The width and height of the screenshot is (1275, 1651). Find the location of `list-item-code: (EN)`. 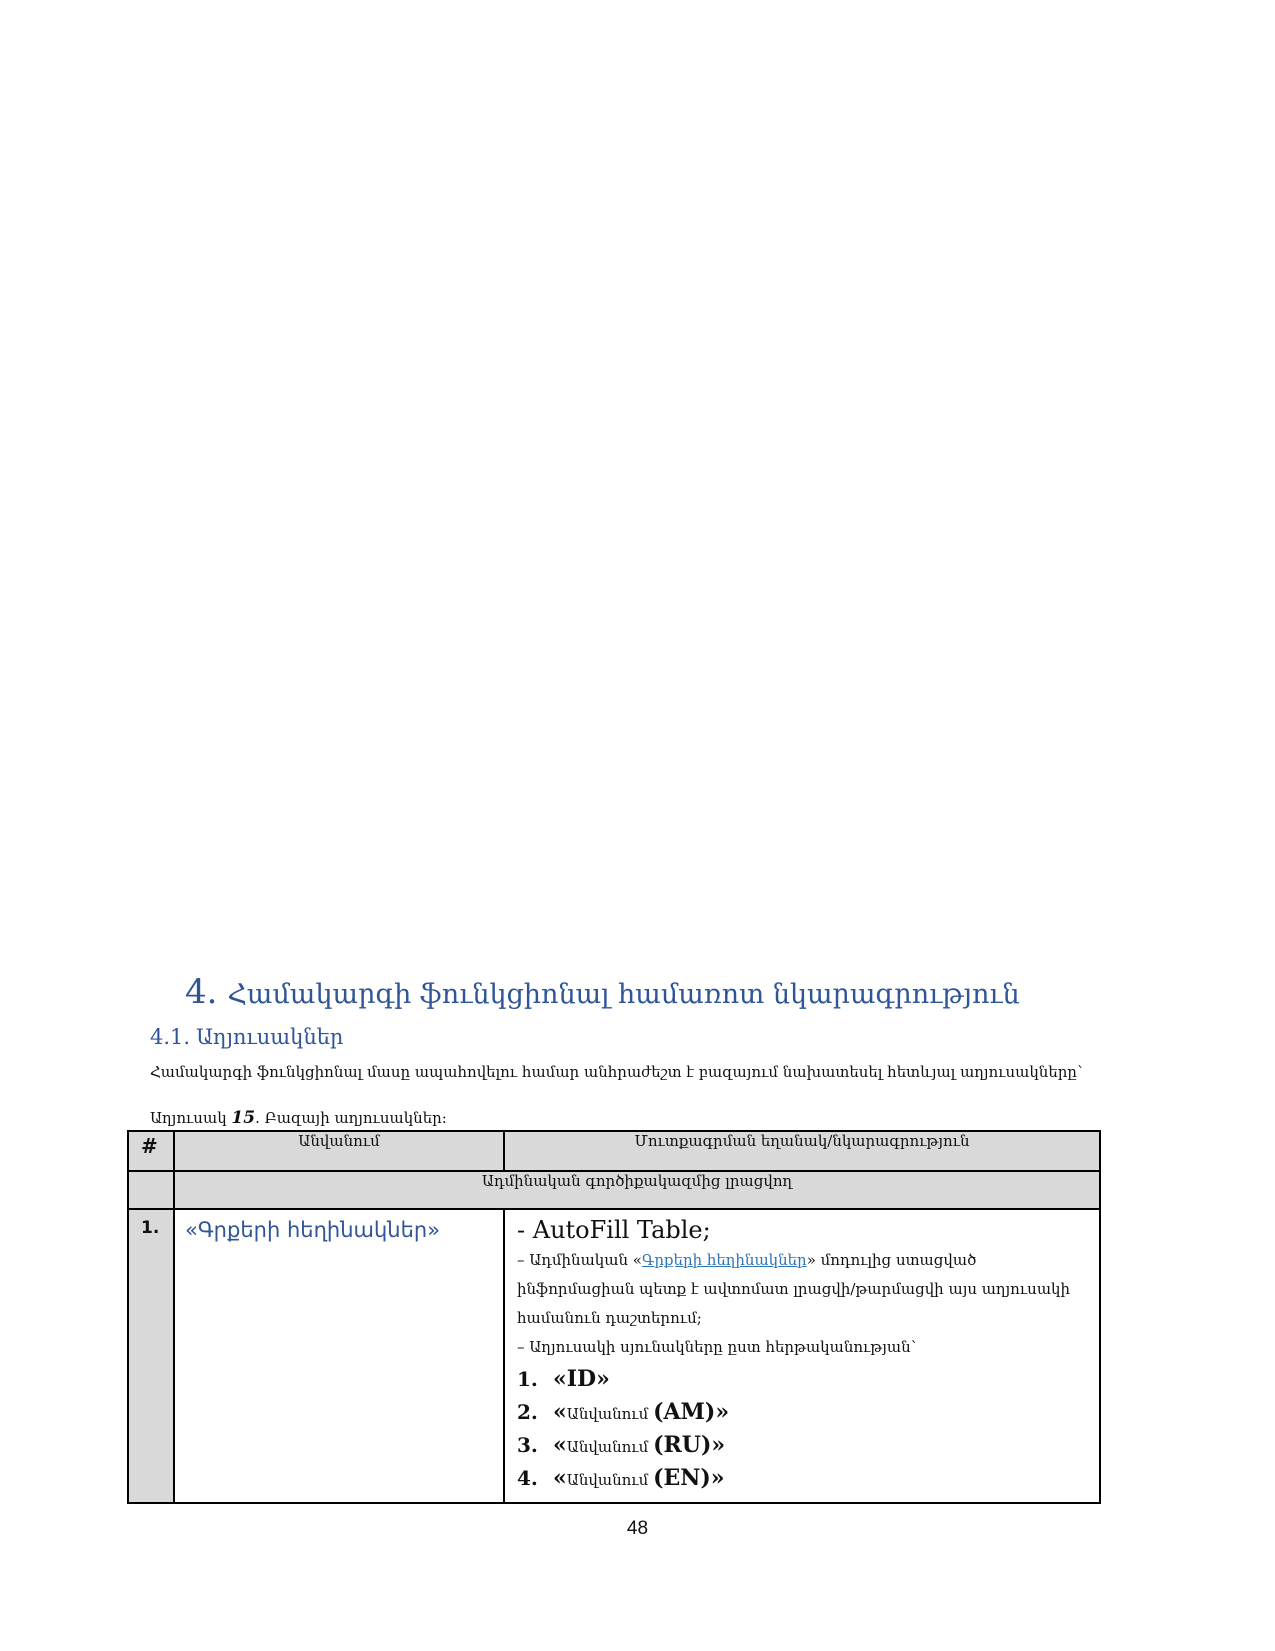

list-item-code: (EN) is located at coordinates (682, 1478).